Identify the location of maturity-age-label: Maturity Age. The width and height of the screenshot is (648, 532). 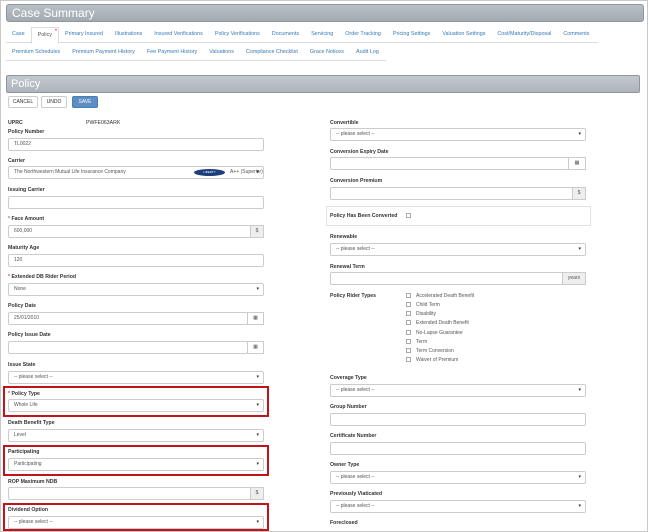
(24, 248).